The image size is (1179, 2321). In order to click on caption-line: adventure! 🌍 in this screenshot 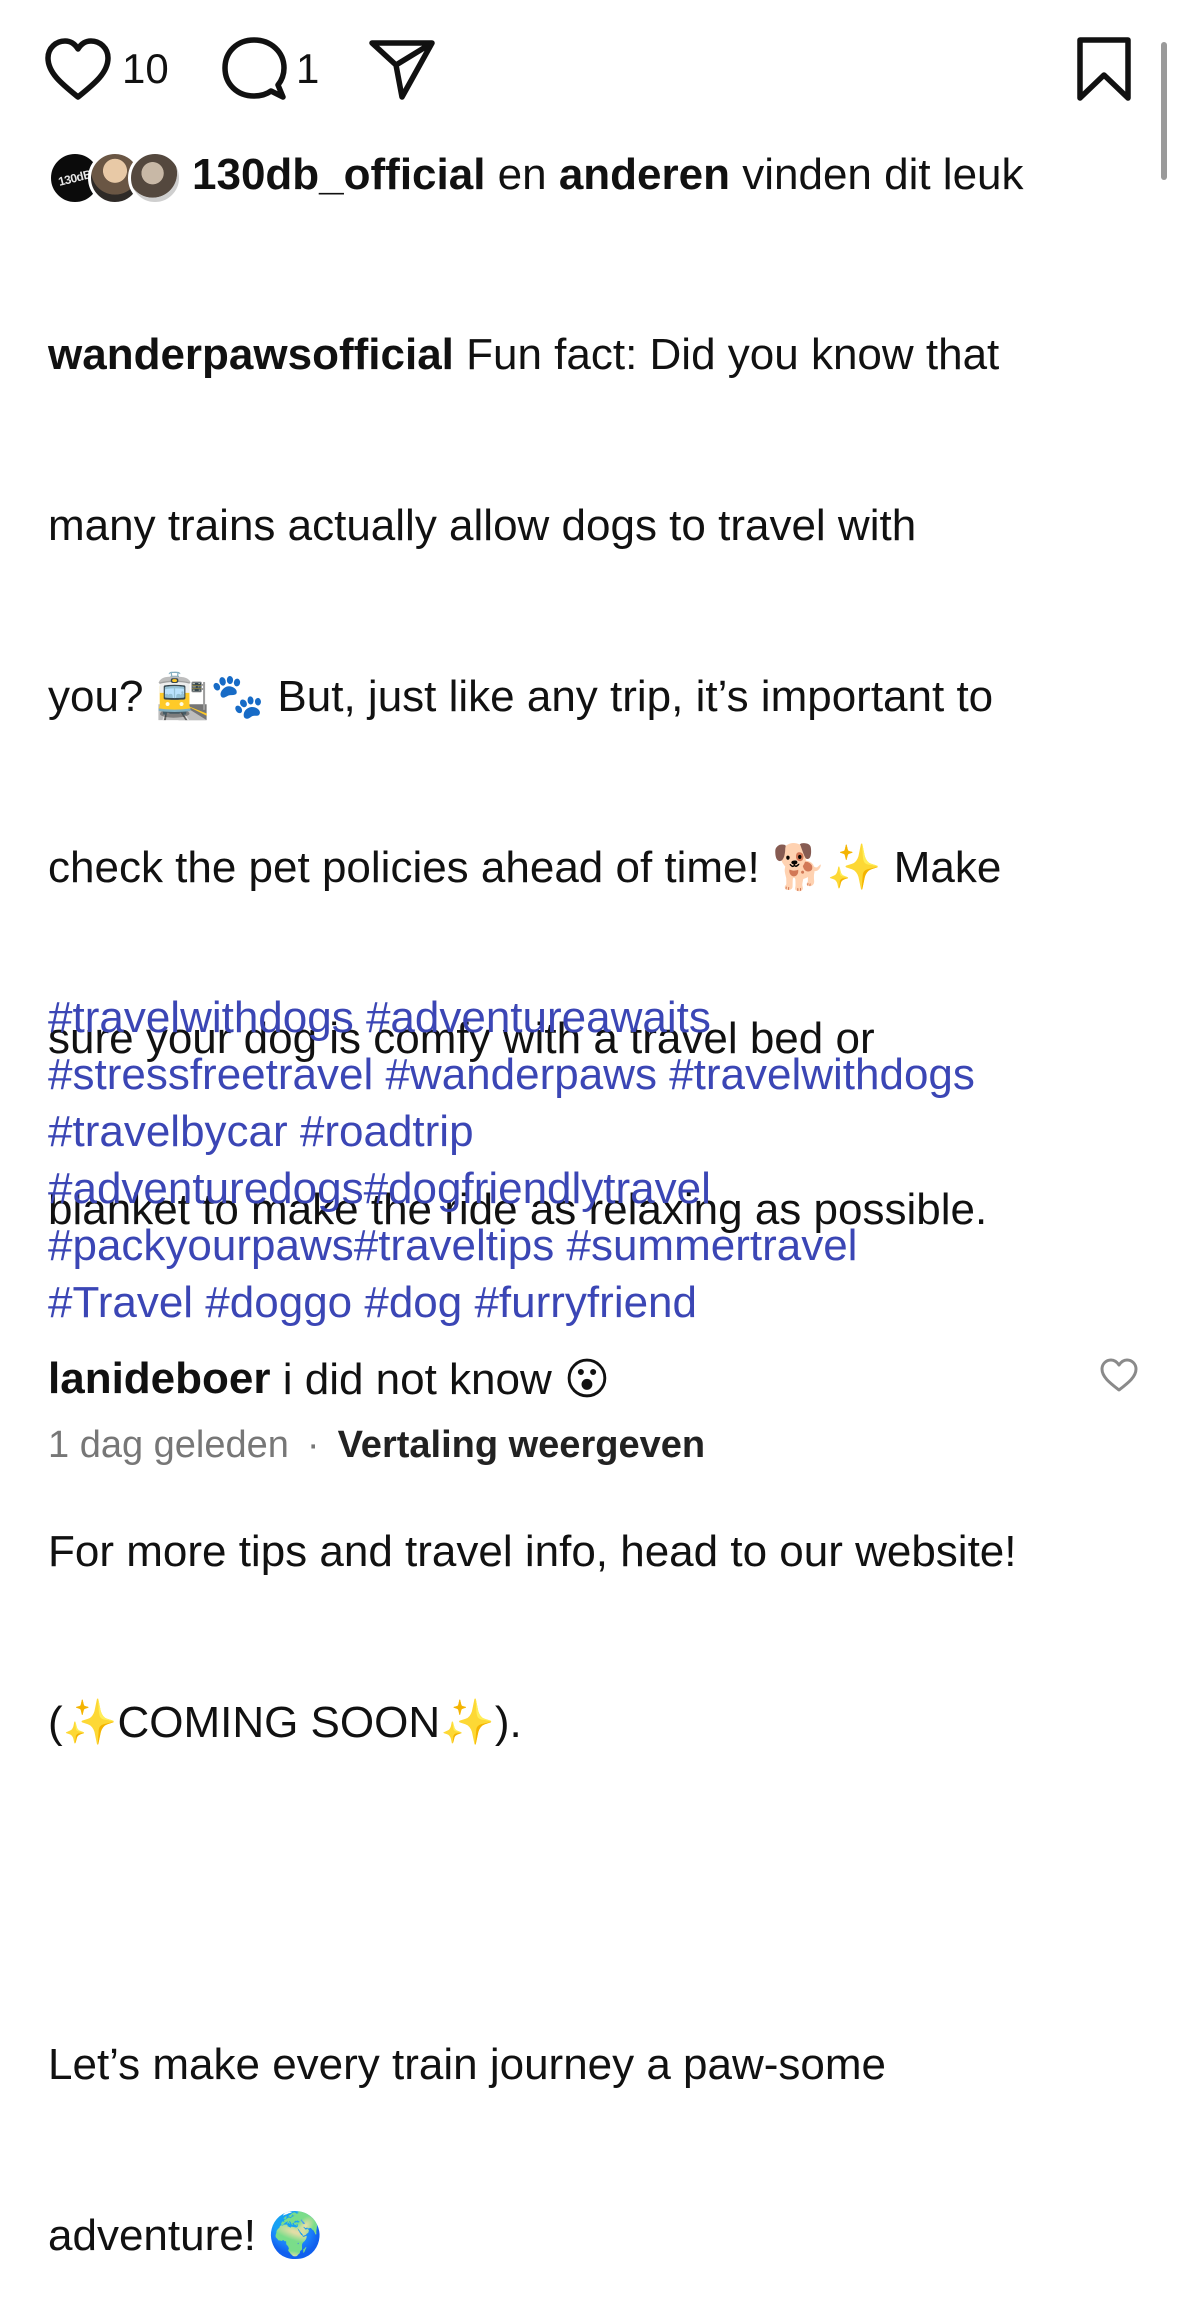, I will do `click(185, 2235)`.